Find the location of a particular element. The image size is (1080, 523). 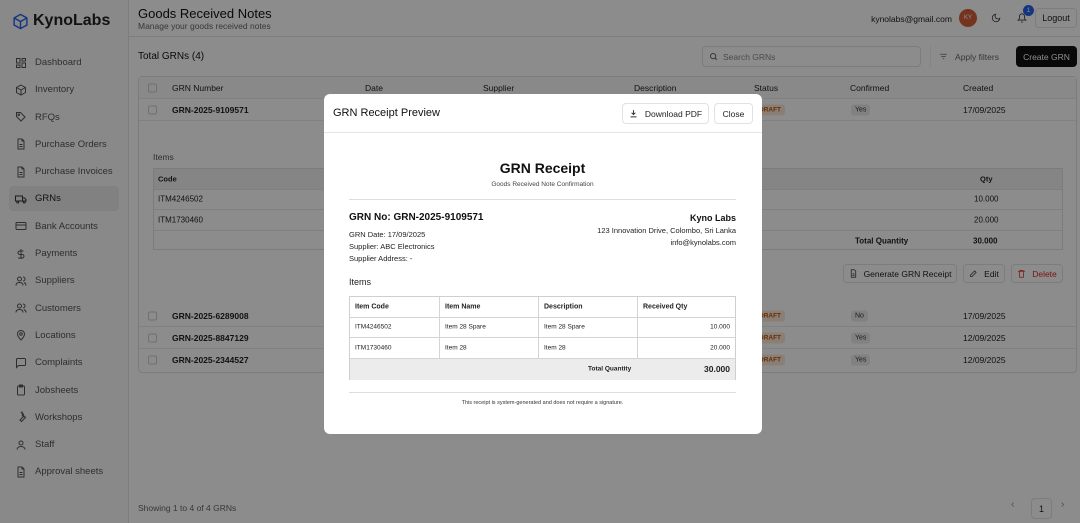

receipt-total-label: Total Quantity is located at coordinates (610, 369).